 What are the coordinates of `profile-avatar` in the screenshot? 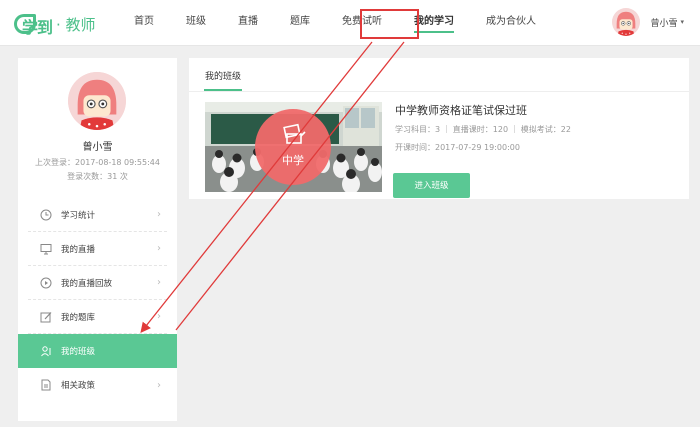 It's located at (97, 101).